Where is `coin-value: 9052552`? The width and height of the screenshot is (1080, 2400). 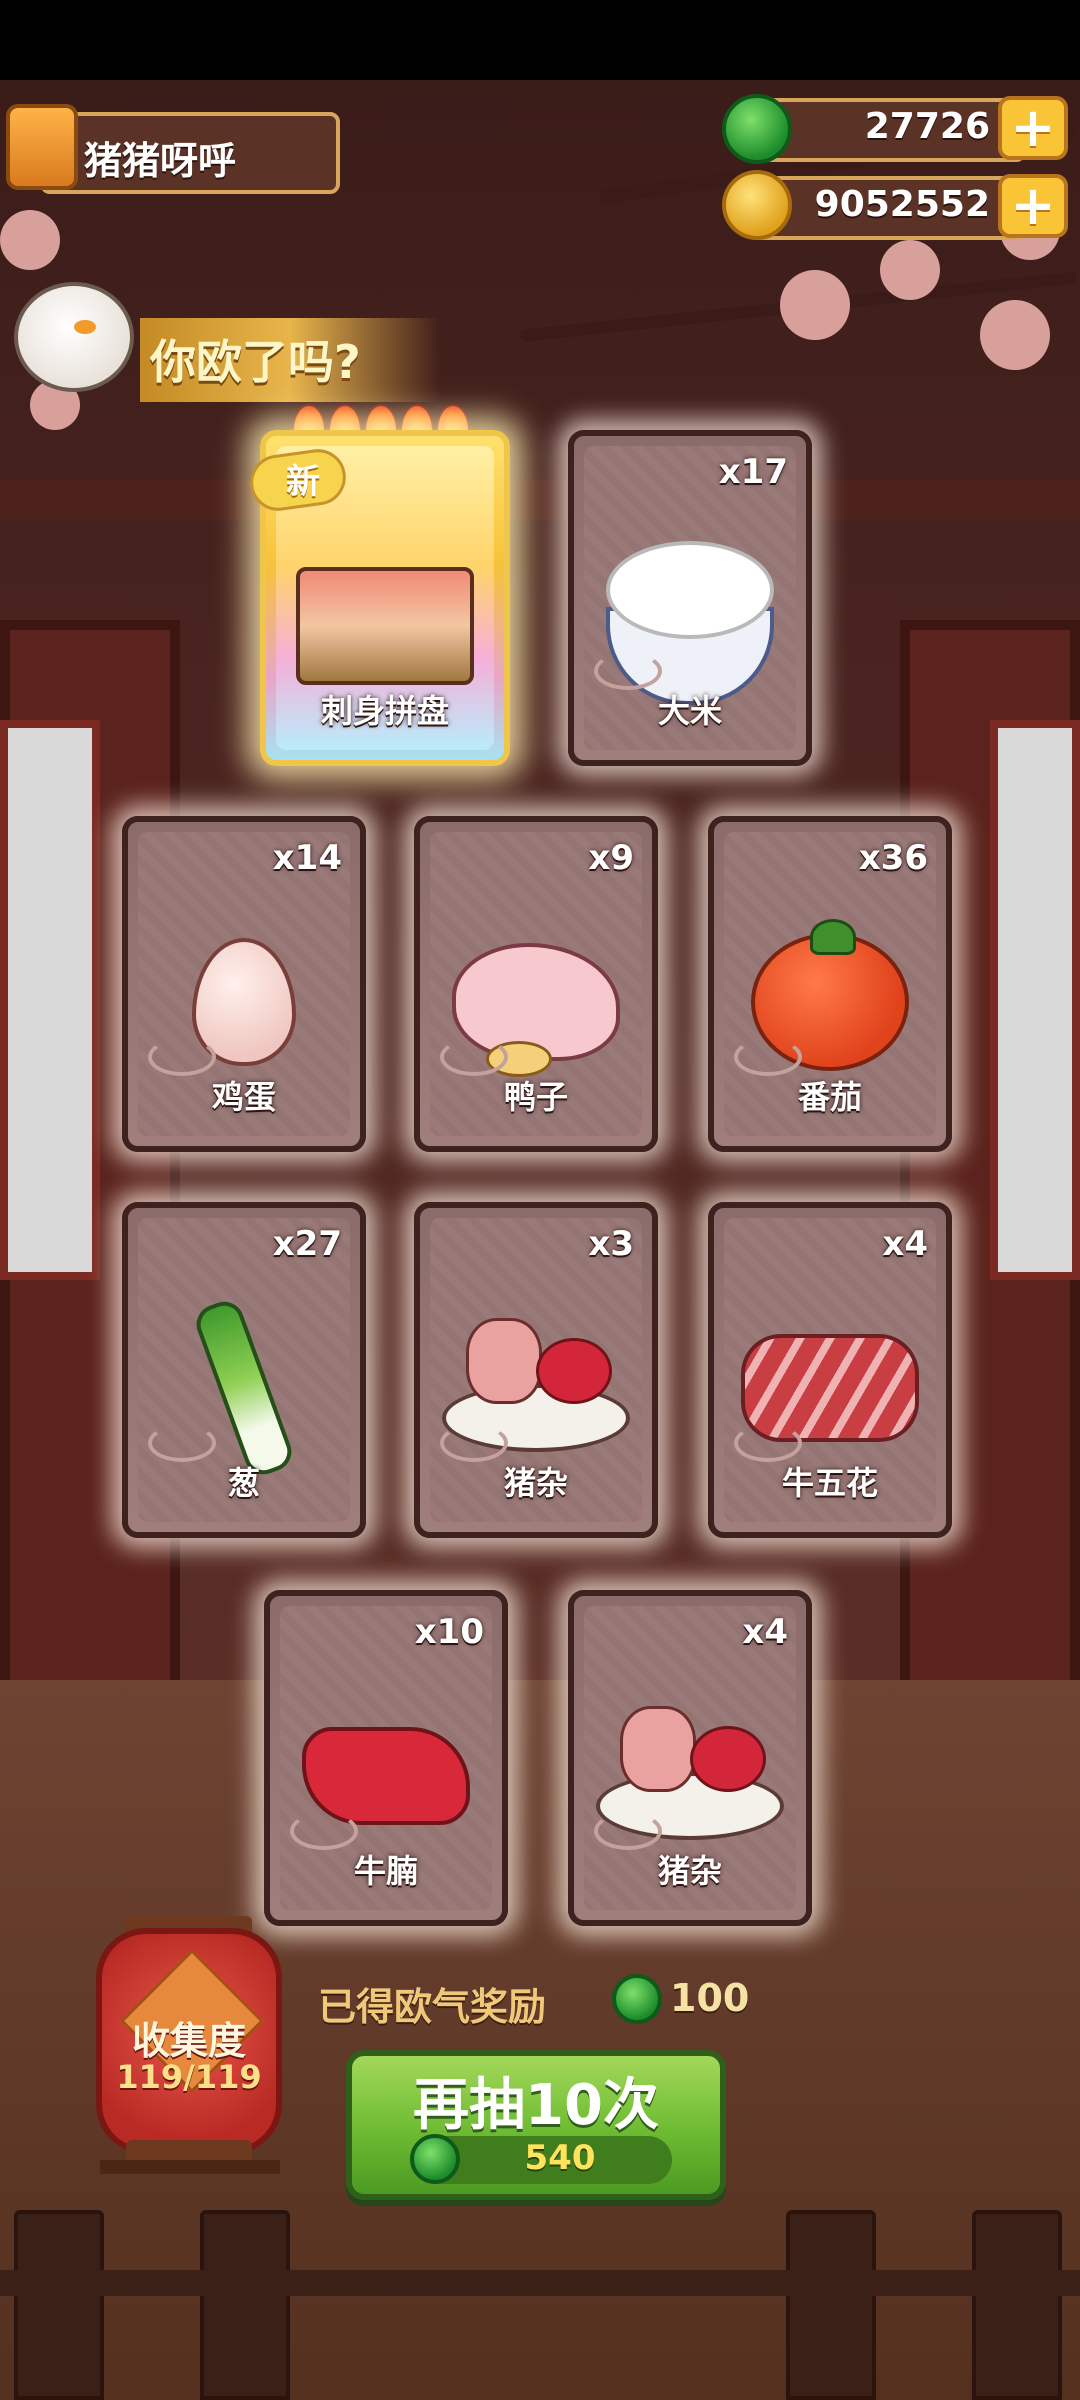 coin-value: 9052552 is located at coordinates (902, 204).